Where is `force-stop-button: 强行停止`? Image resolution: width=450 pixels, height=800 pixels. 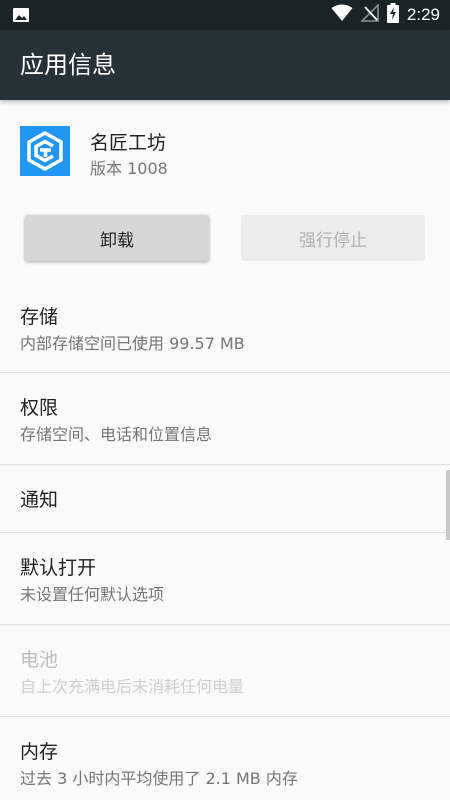 force-stop-button: 强行停止 is located at coordinates (333, 238).